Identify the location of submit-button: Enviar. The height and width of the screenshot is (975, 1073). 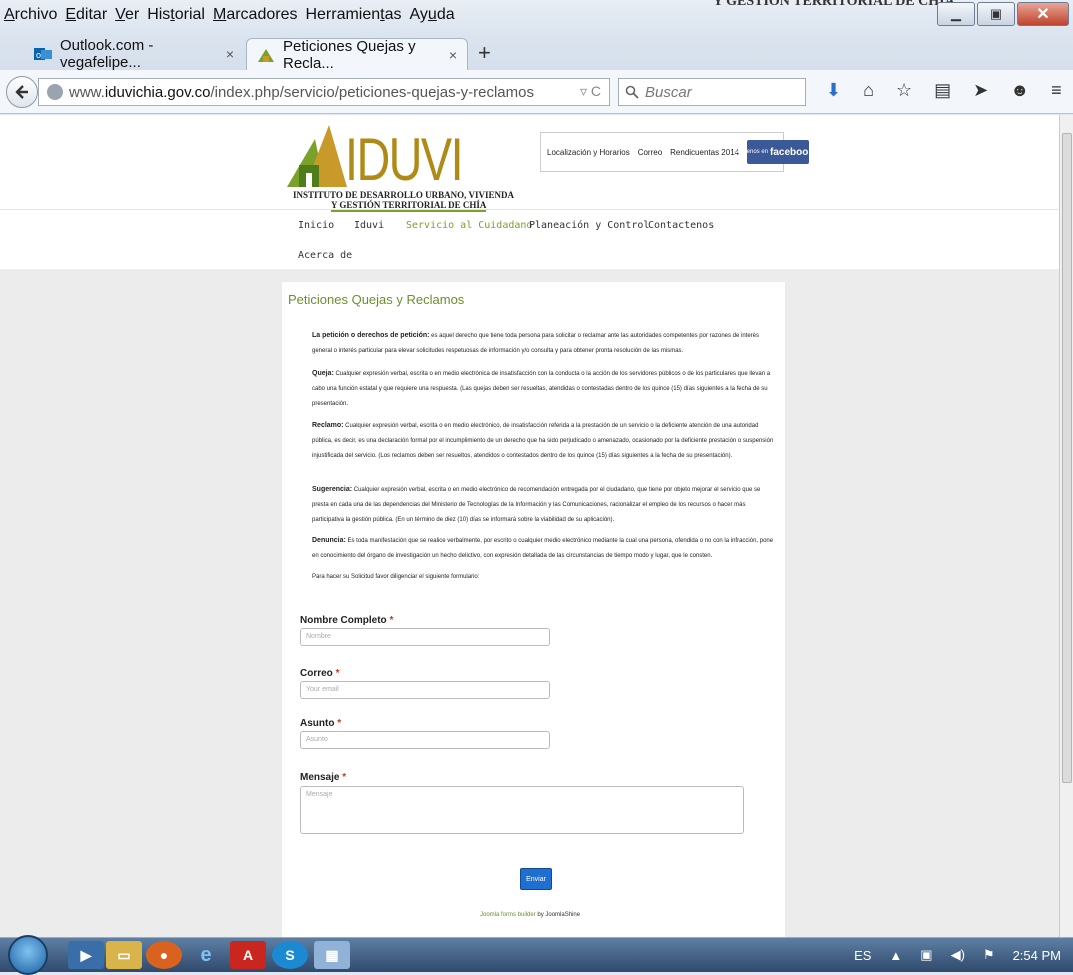
(536, 879).